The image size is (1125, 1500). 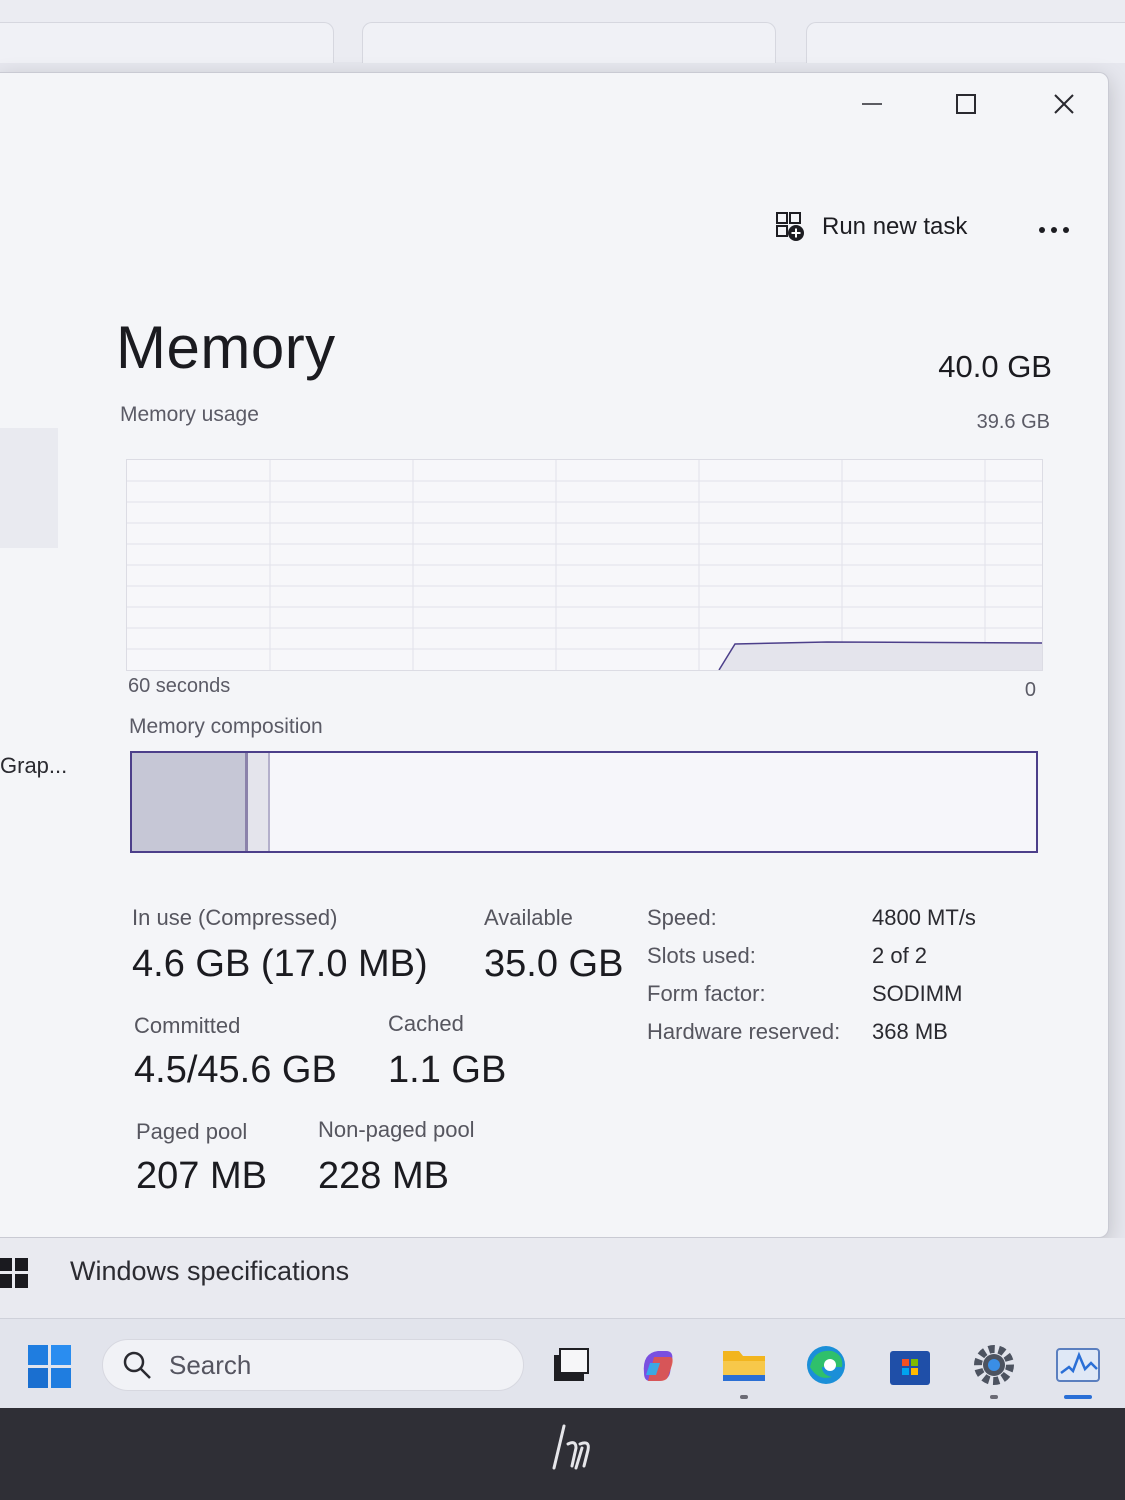 I want to click on maximize-button, so click(x=966, y=104).